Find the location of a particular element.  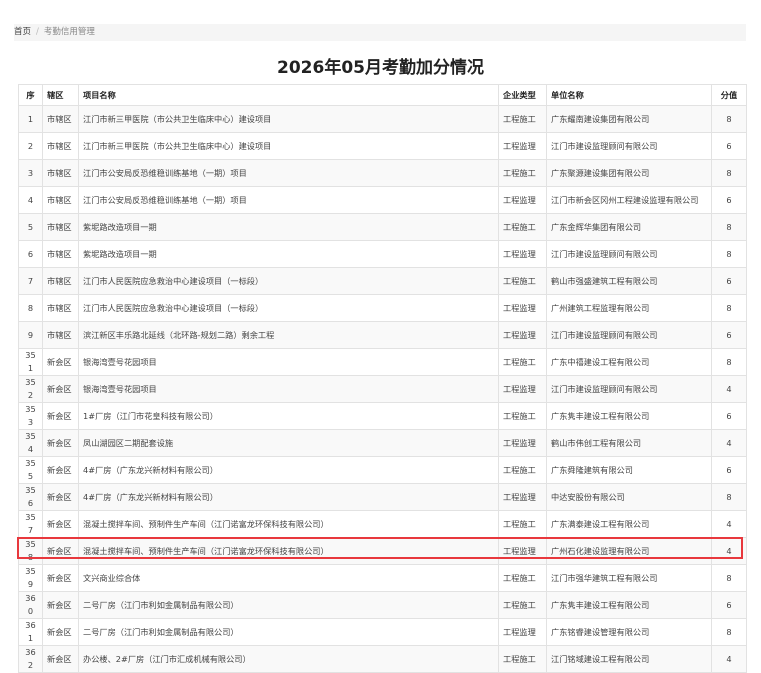

cell-unit: 广东满泰建设工程有限公司 is located at coordinates (629, 524).